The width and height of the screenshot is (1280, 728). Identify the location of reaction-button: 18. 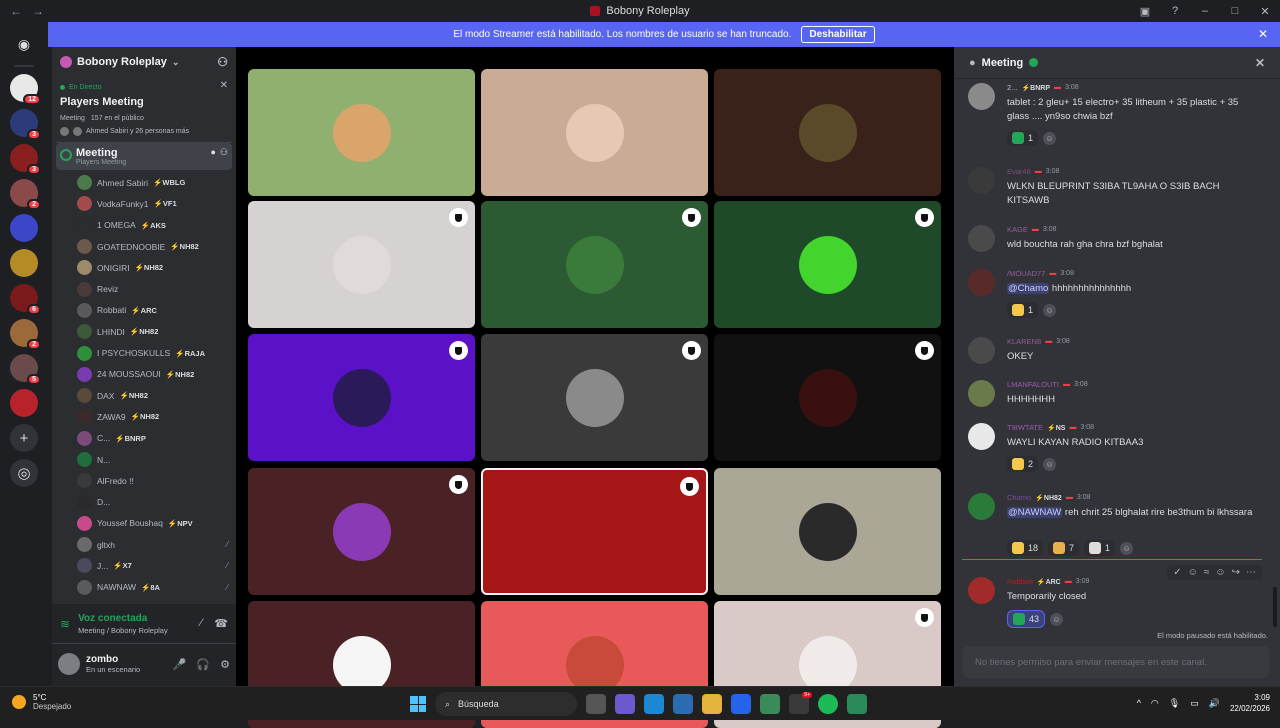
(1025, 548).